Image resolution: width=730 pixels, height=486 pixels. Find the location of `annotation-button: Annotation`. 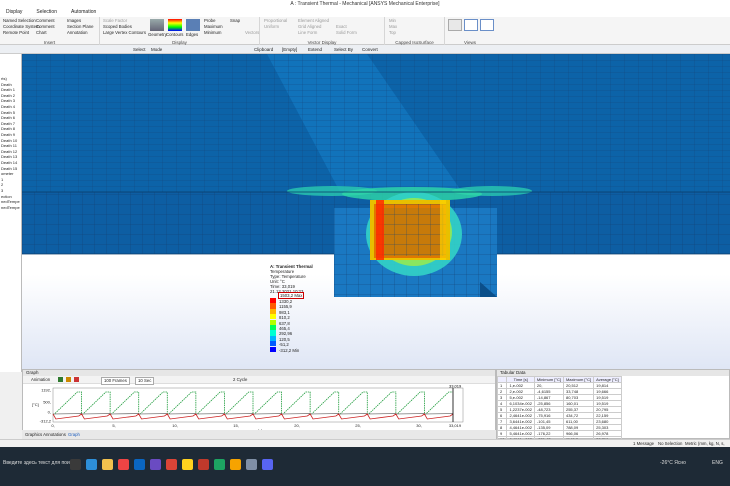

annotation-button: Annotation is located at coordinates (77, 32).